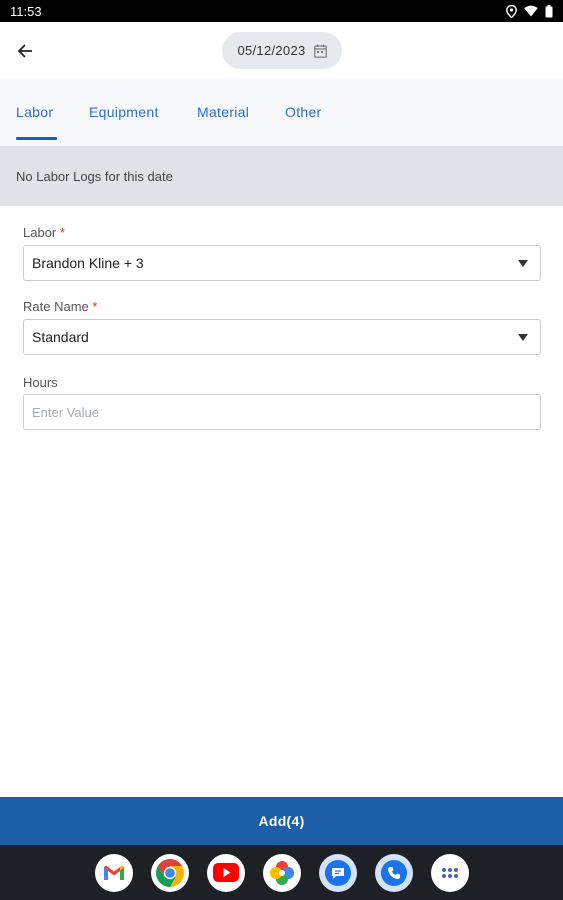 The width and height of the screenshot is (563, 900). What do you see at coordinates (320, 51) in the screenshot?
I see `calendar-icon` at bounding box center [320, 51].